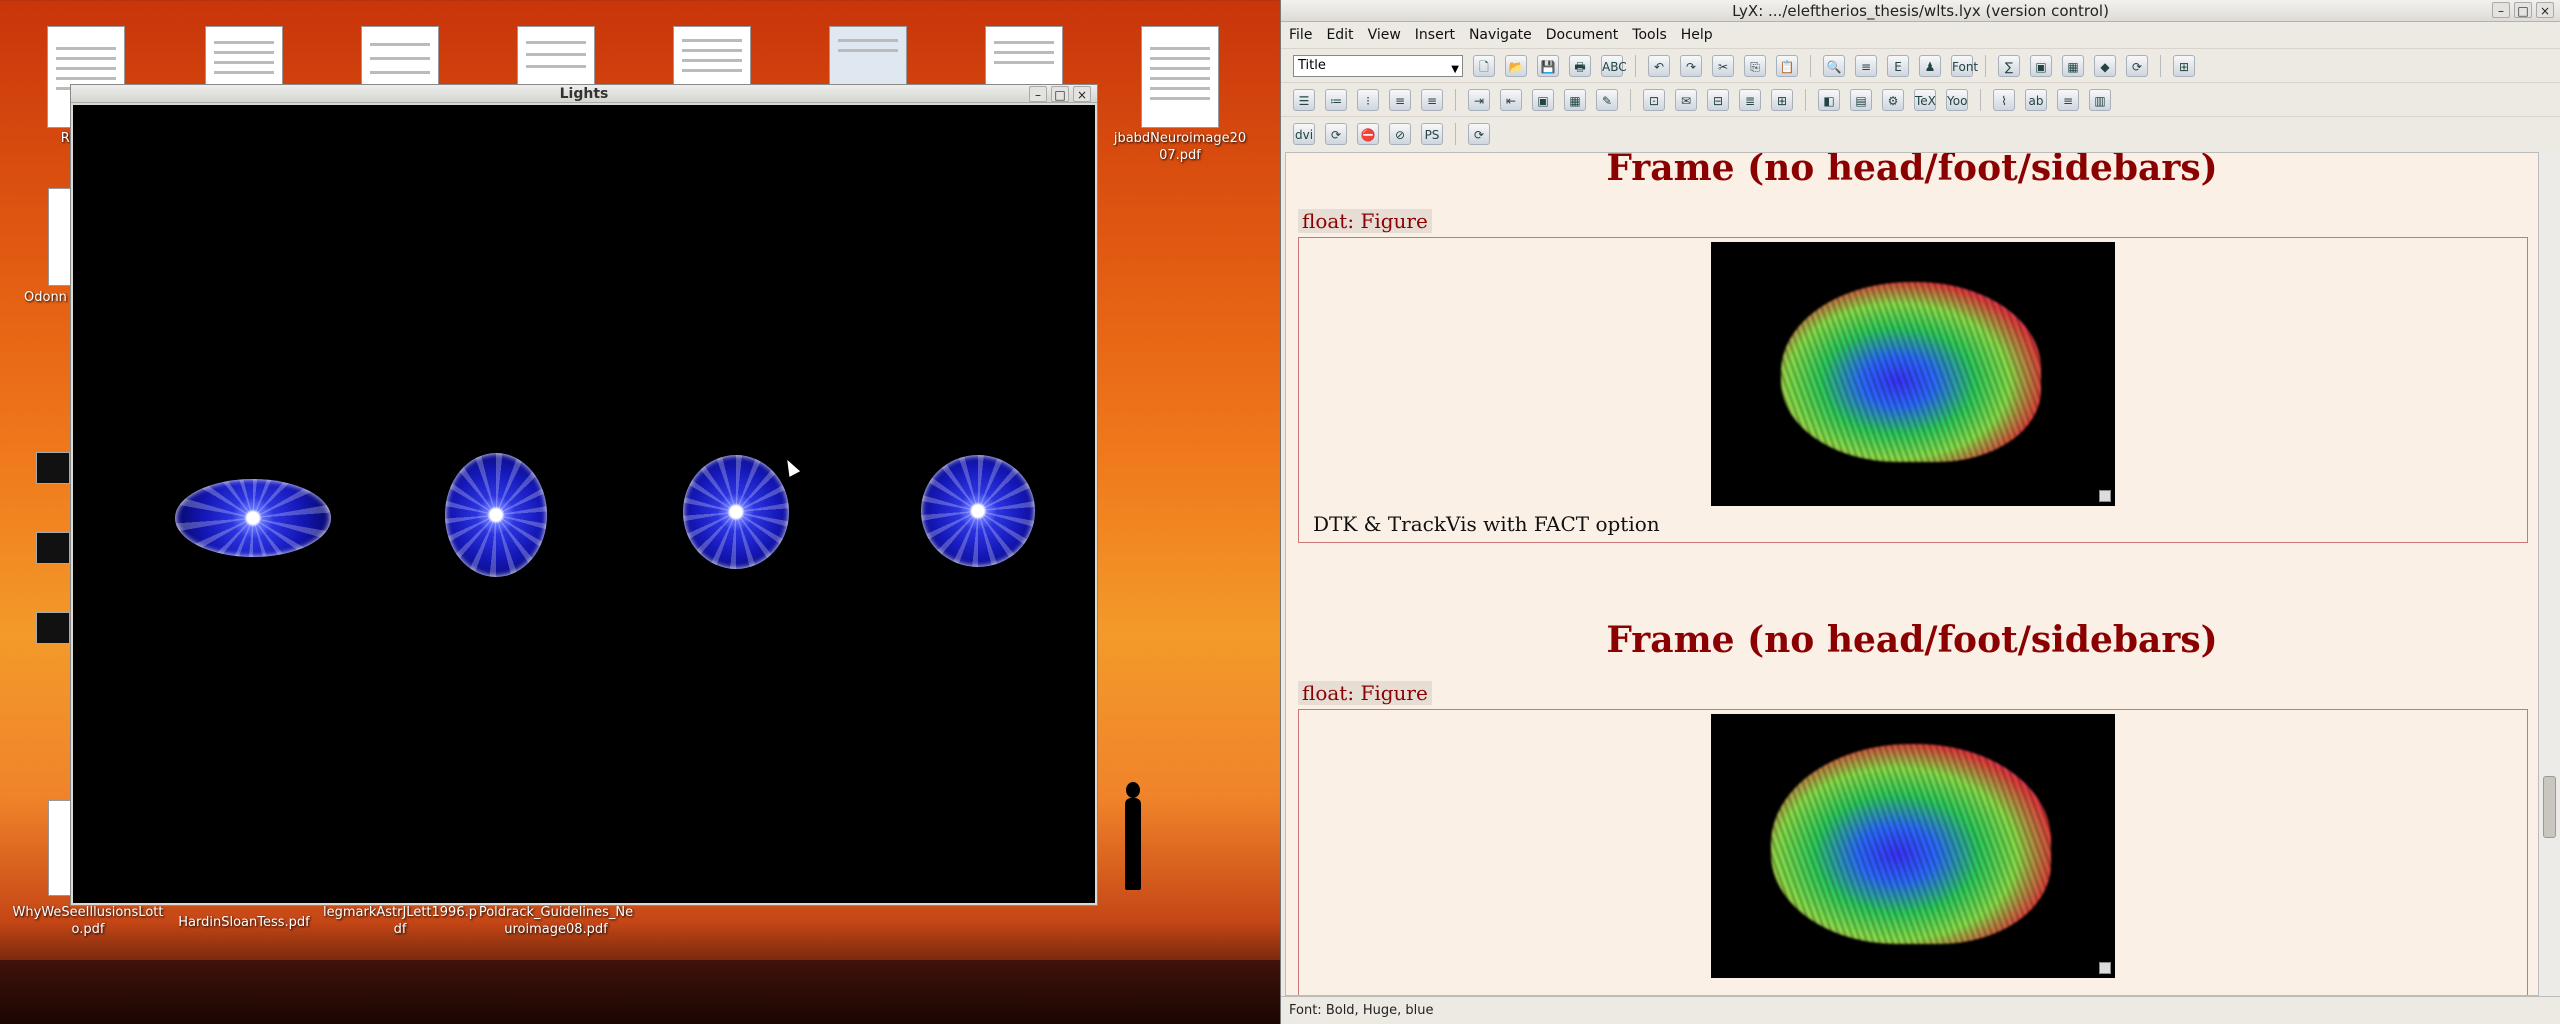 This screenshot has width=2560, height=1024. What do you see at coordinates (1180, 95) in the screenshot?
I see `desktop-icon-pdf: jbabdNeuroimage2007.pdf` at bounding box center [1180, 95].